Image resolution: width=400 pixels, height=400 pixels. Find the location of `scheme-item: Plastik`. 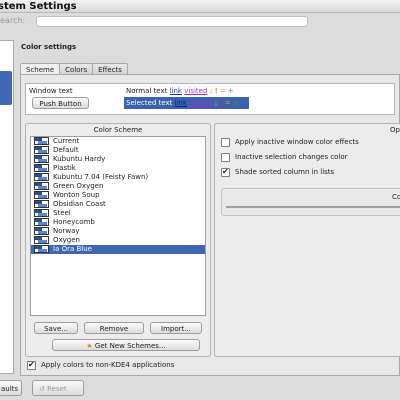

scheme-item: Plastik is located at coordinates (118, 168).